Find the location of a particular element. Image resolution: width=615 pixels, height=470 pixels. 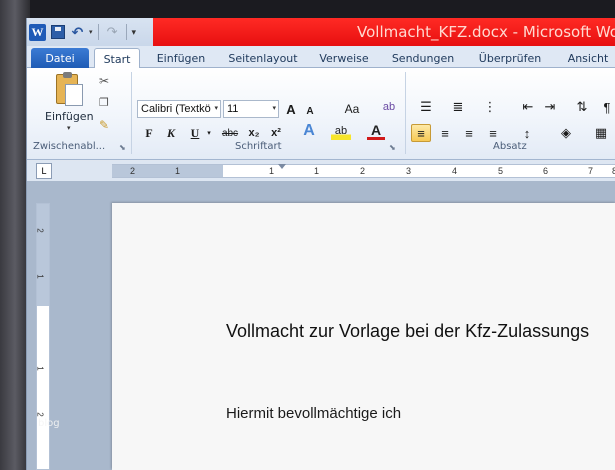

text-effects-icon: A is located at coordinates (309, 131).